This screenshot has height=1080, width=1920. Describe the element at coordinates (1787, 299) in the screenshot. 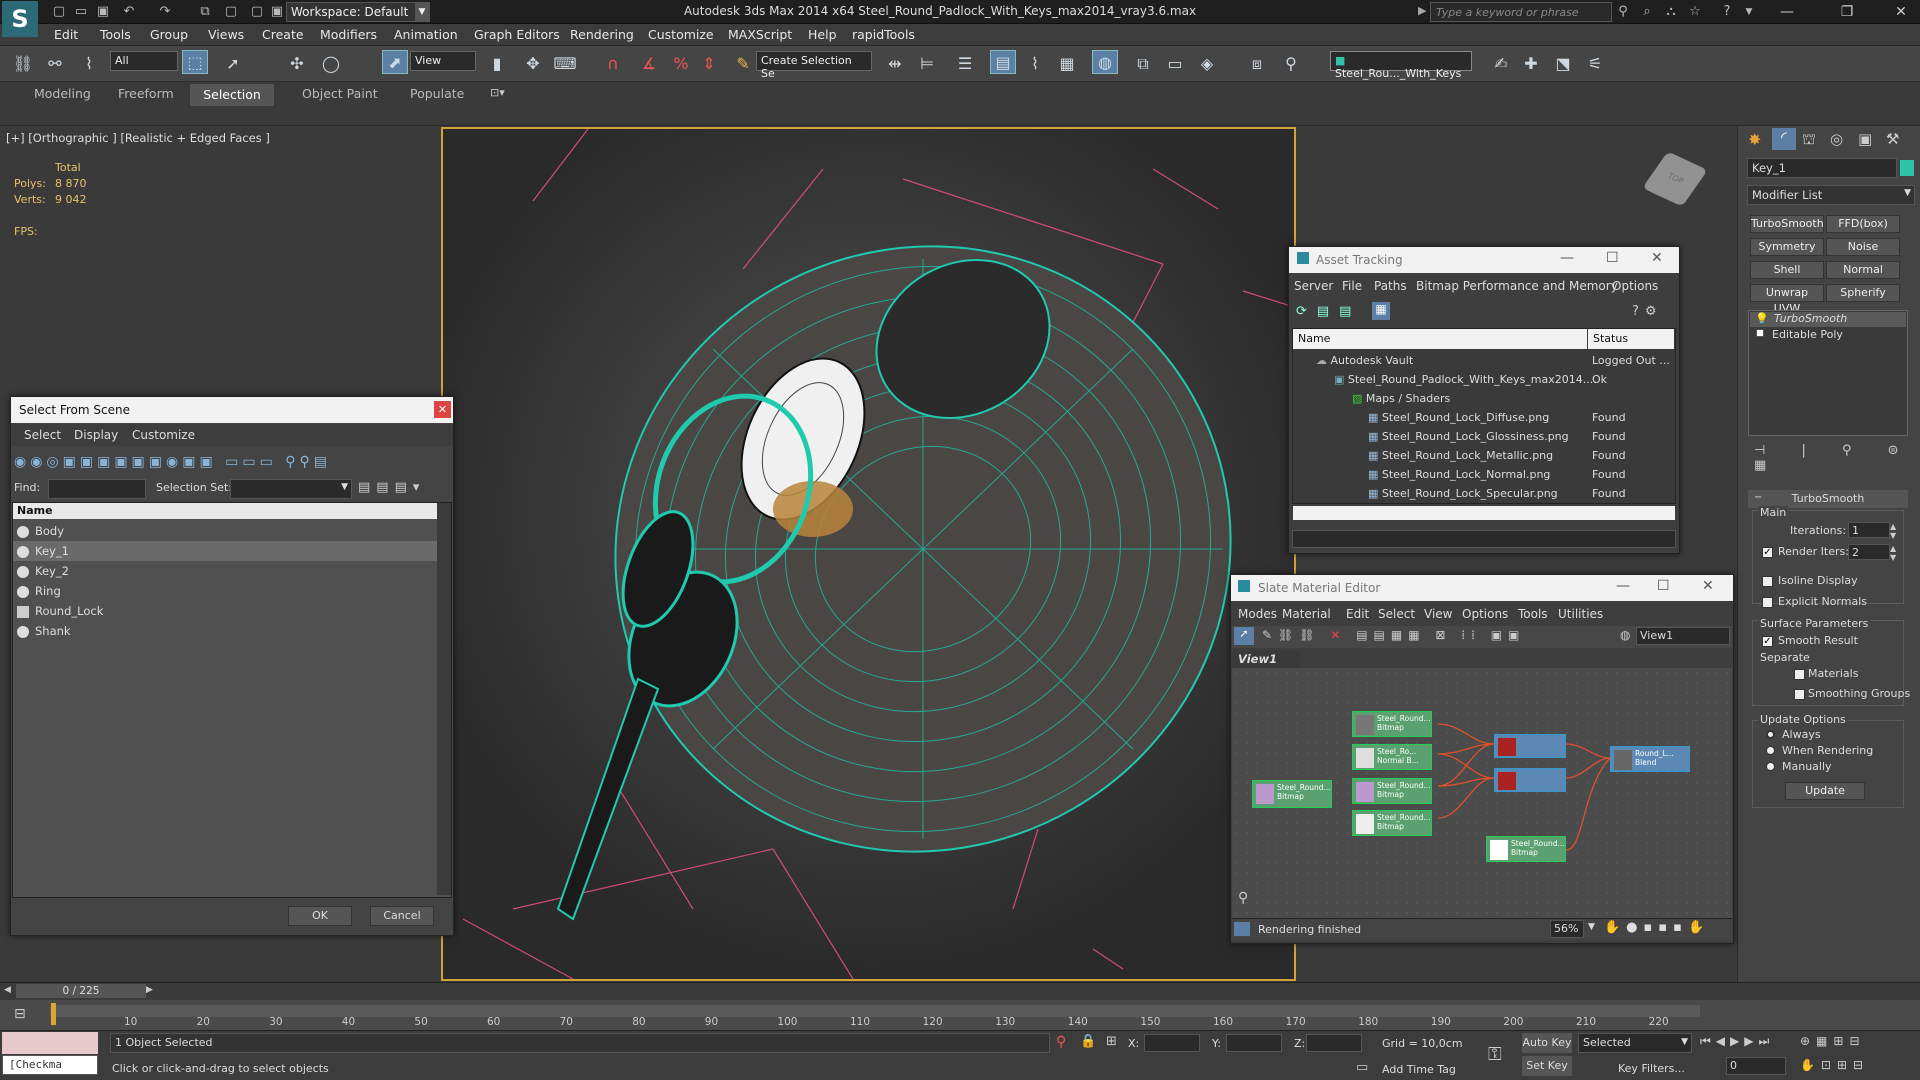

I see `unwrap-uvw-button: Unwrap UVW` at that location.